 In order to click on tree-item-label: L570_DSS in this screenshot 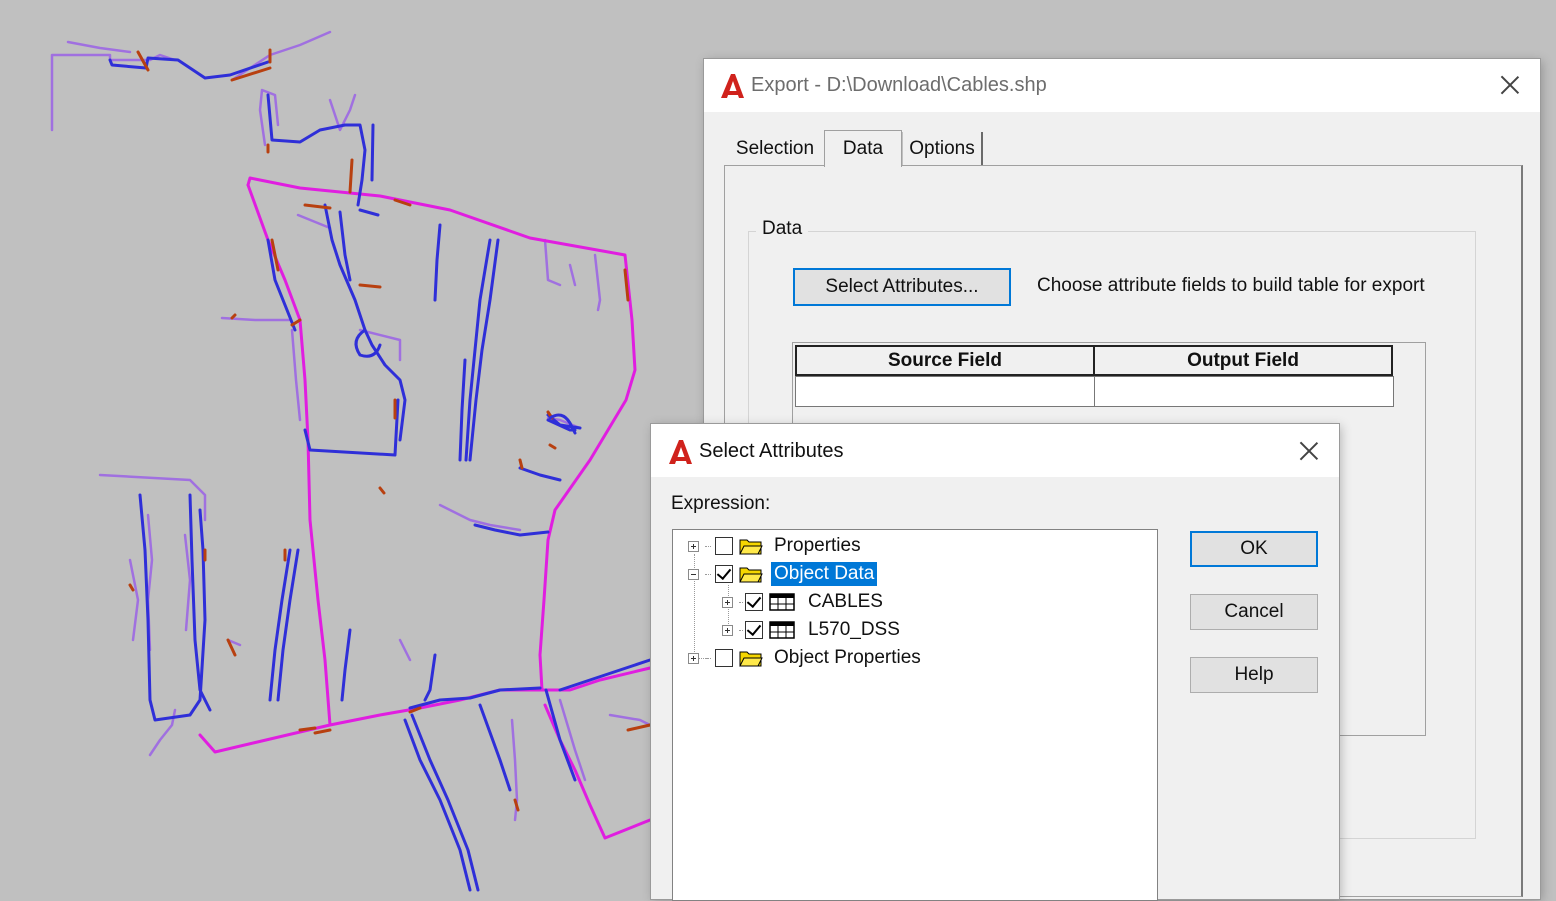, I will do `click(854, 629)`.